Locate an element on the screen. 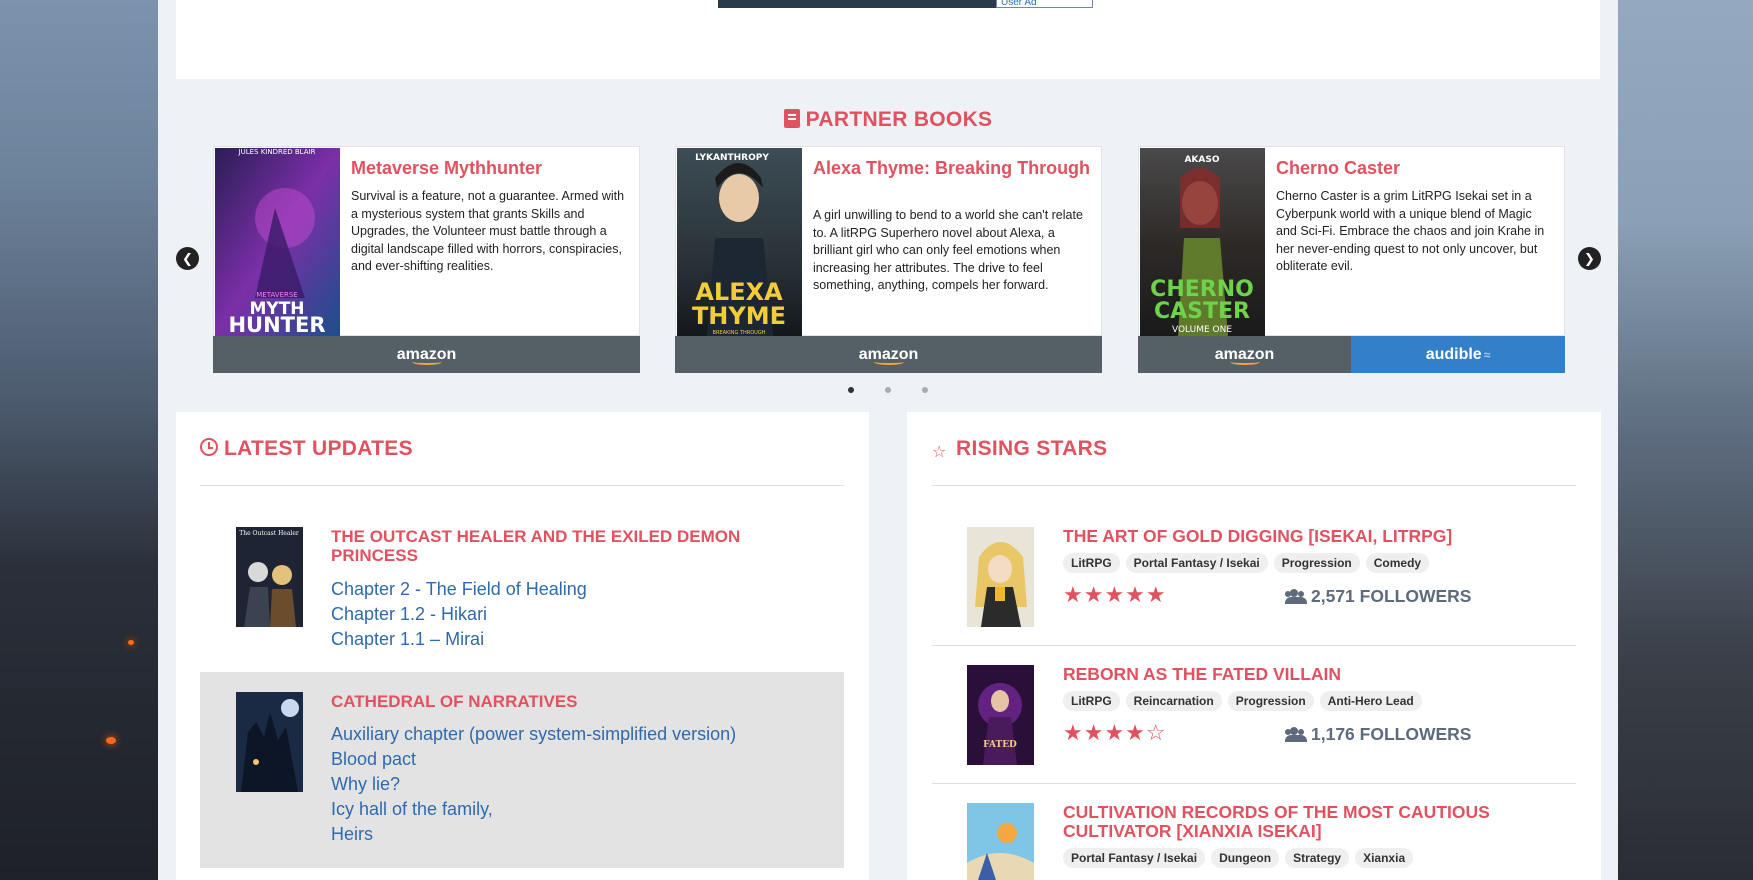 This screenshot has height=880, width=1753. fiction-title: THE ART OF GOLD DIGGING [ISEKAI, LITRPG] is located at coordinates (1293, 536).